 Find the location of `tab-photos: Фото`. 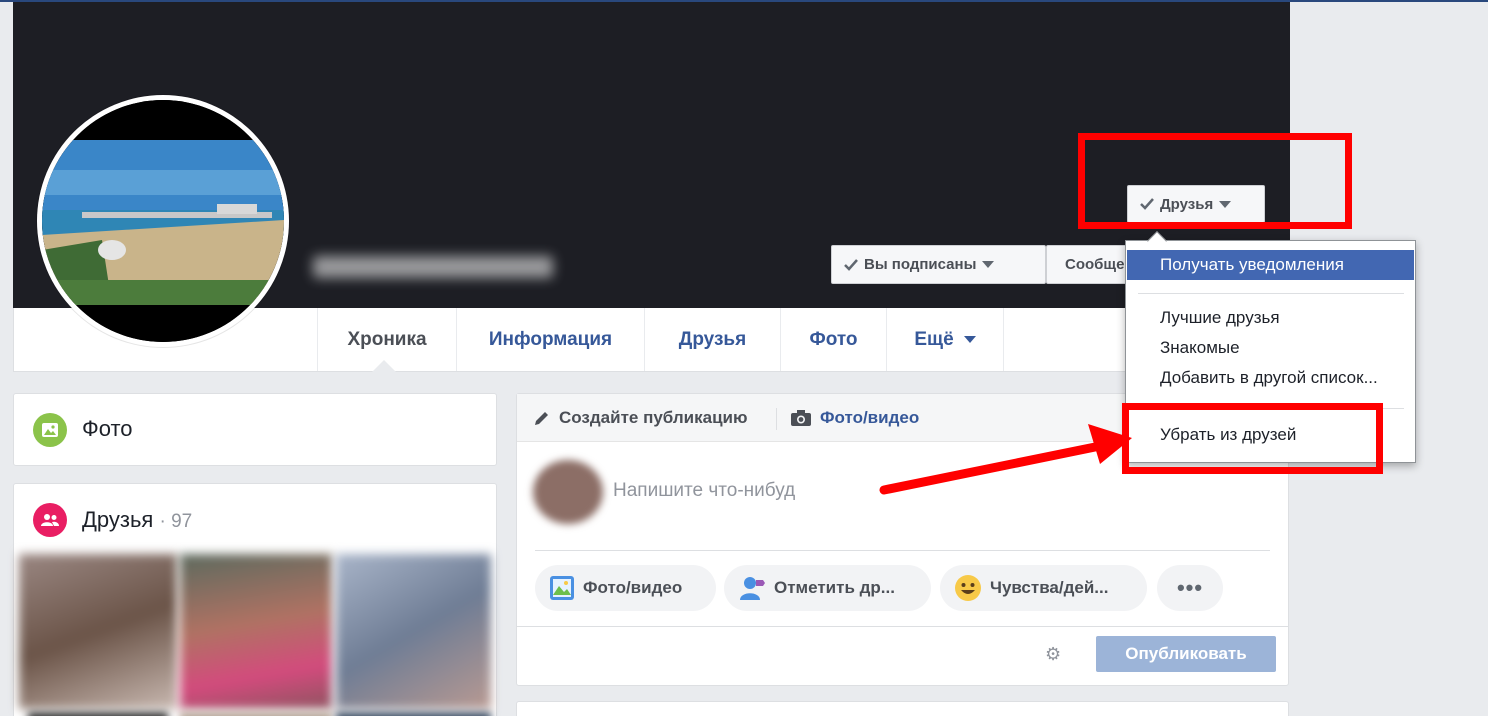

tab-photos: Фото is located at coordinates (833, 339).